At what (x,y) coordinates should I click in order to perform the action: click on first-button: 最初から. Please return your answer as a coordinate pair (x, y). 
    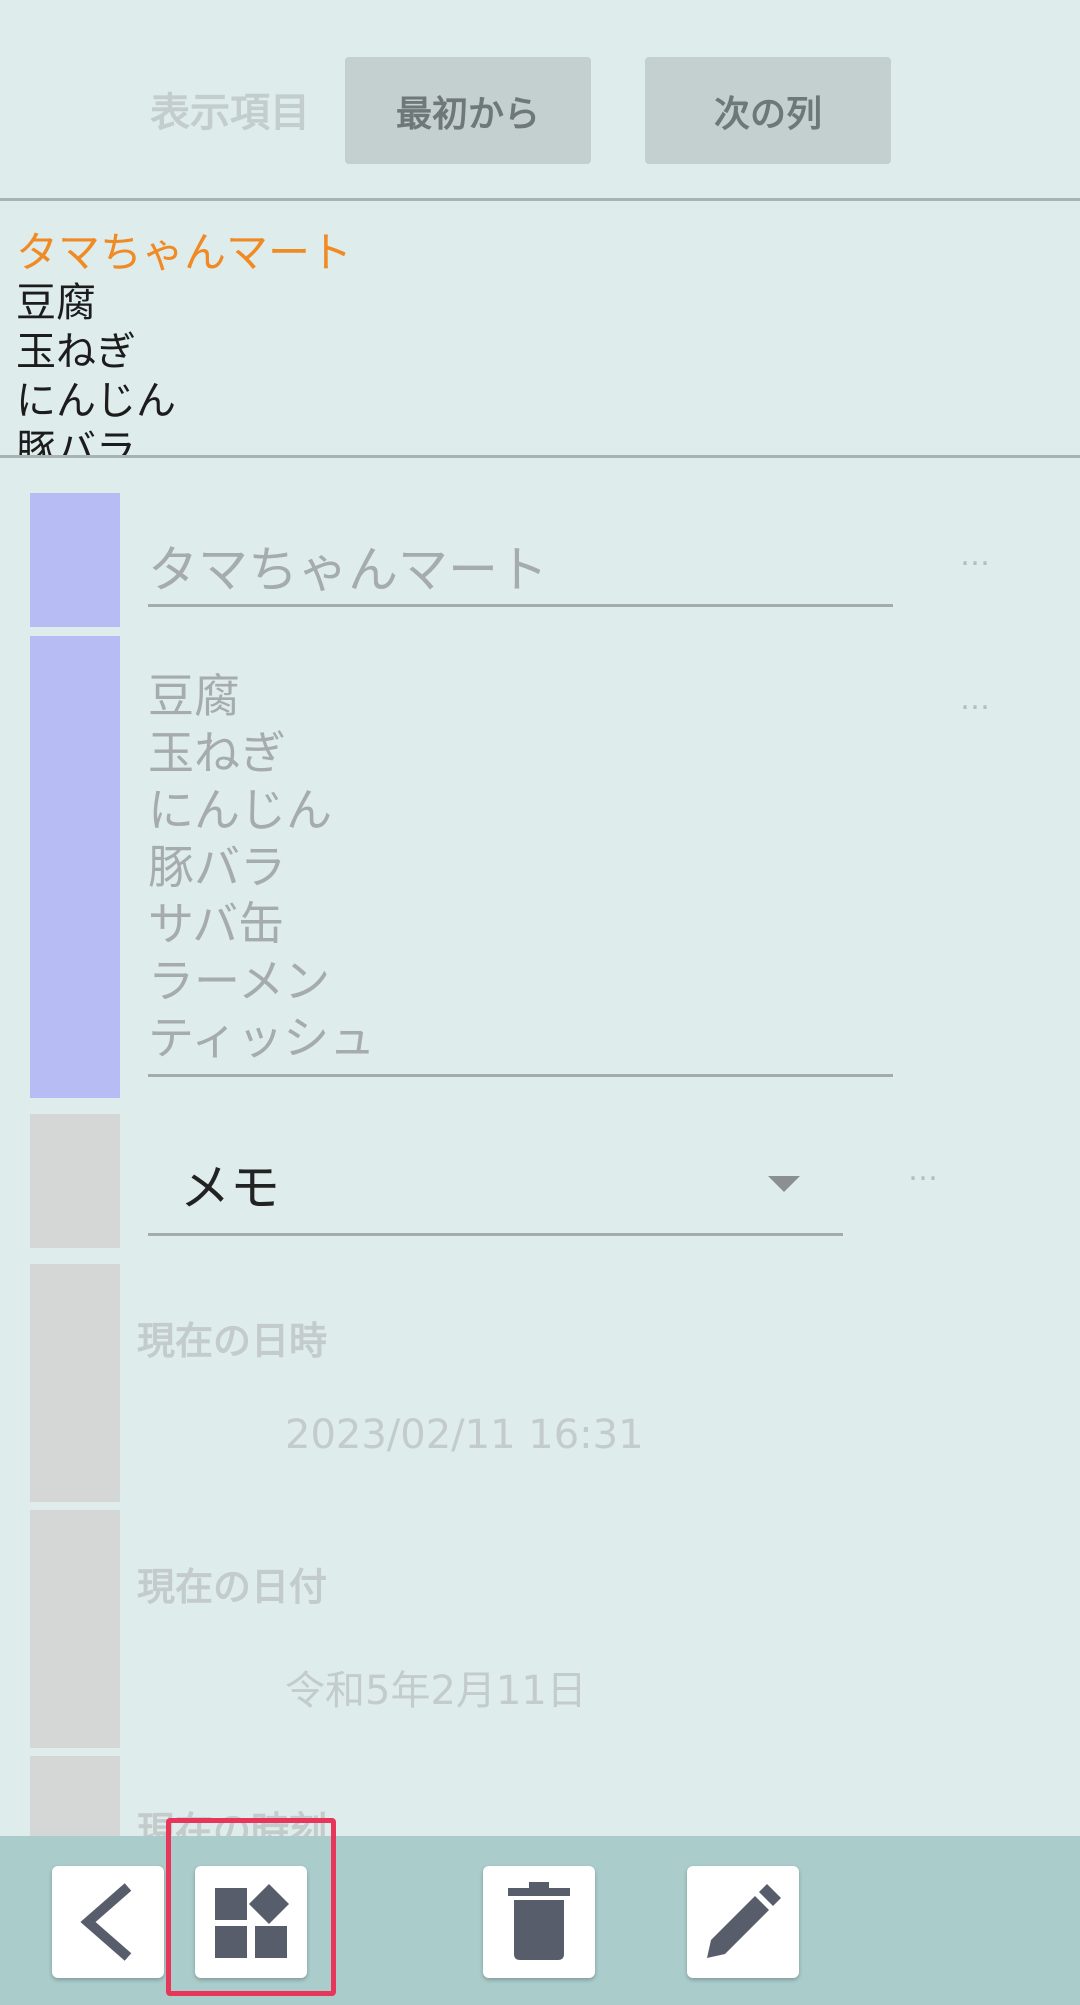
    Looking at the image, I should click on (468, 110).